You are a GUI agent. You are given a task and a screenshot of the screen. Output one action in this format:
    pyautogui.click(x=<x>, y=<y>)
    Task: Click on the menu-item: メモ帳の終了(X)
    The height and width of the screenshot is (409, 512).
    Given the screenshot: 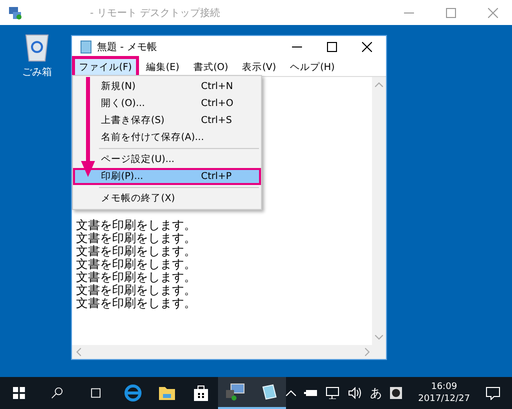 What is the action you would take?
    pyautogui.click(x=167, y=198)
    